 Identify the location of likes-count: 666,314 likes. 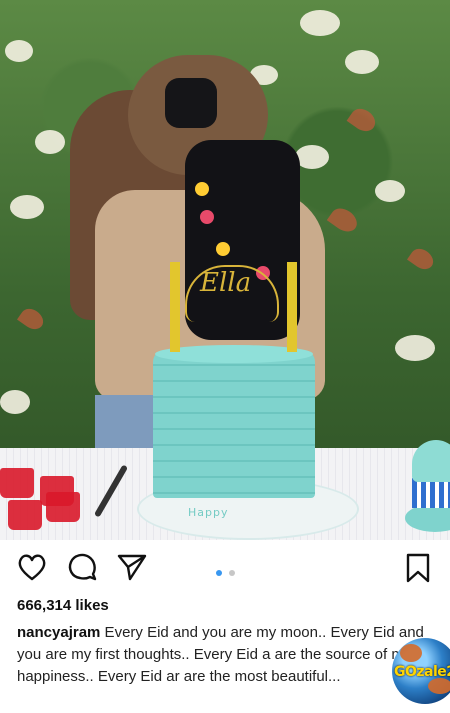
(63, 605).